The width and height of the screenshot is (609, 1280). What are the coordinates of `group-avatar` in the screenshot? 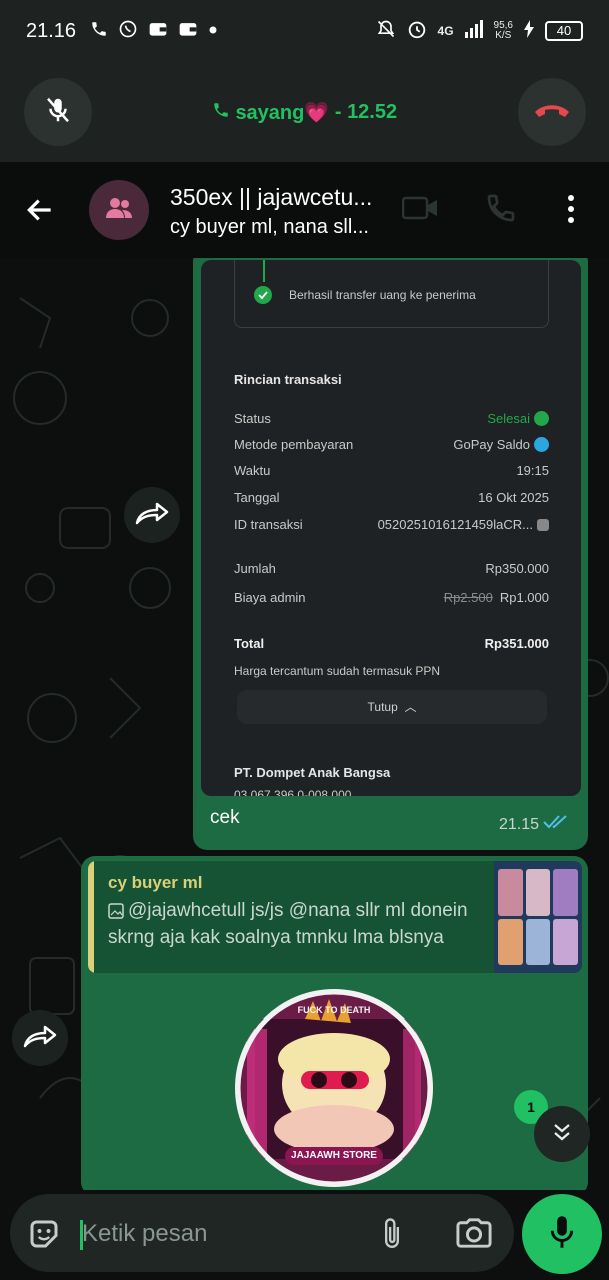 It's located at (119, 210).